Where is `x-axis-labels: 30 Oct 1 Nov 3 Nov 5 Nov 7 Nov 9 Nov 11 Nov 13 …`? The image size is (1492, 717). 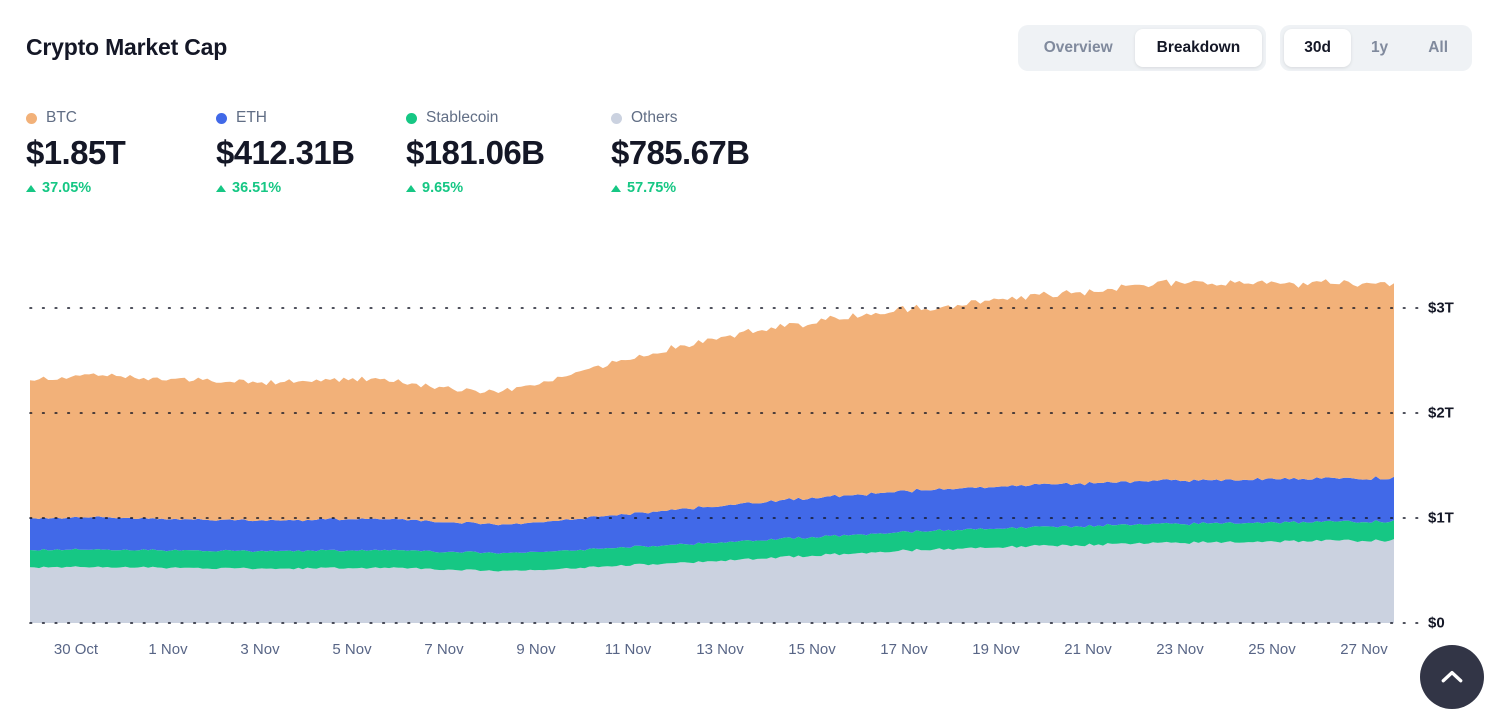
x-axis-labels: 30 Oct 1 Nov 3 Nov 5 Nov 7 Nov 9 Nov 11 Nov 13 … is located at coordinates (746, 658).